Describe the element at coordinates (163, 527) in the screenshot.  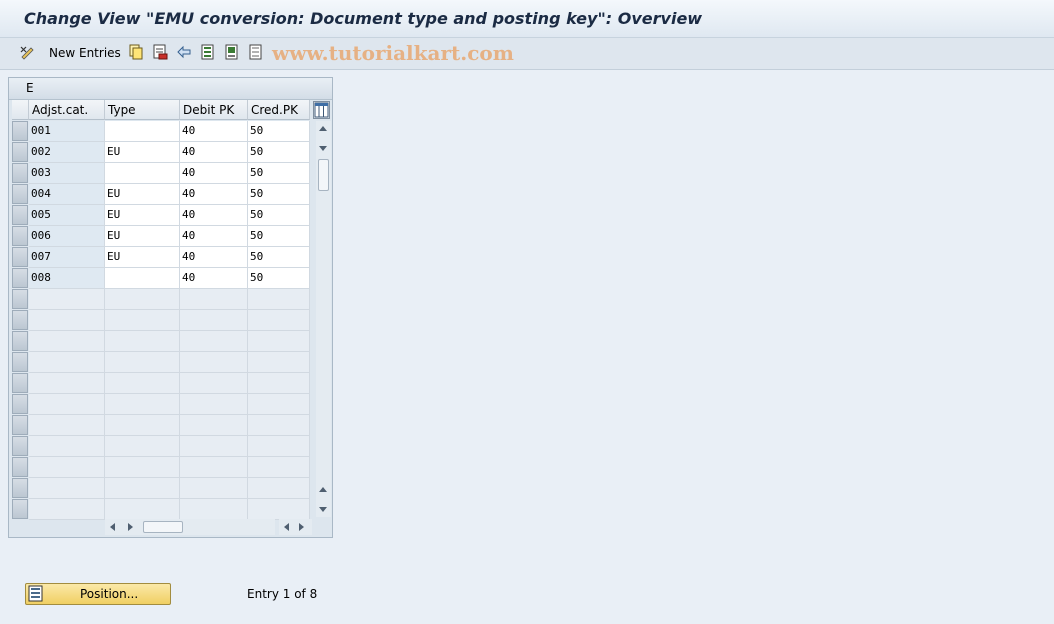
I see `horizontal-scroll-thumb` at that location.